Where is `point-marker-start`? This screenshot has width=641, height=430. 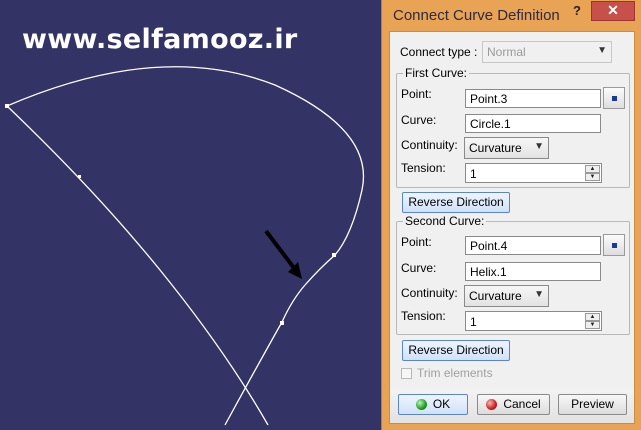
point-marker-start is located at coordinates (7, 106).